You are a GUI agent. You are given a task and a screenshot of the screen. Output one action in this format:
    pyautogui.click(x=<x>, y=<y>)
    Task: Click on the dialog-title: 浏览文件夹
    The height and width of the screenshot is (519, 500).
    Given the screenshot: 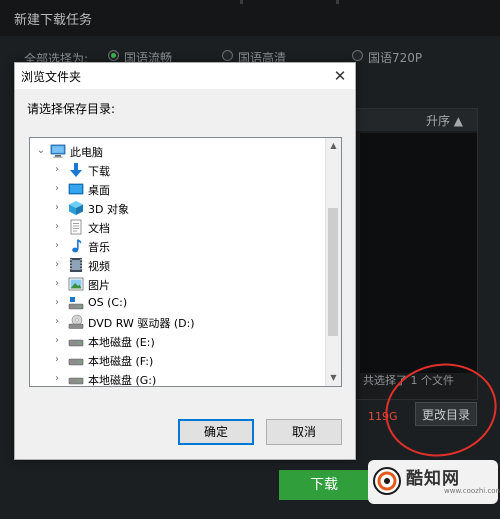 What is the action you would take?
    pyautogui.click(x=51, y=77)
    